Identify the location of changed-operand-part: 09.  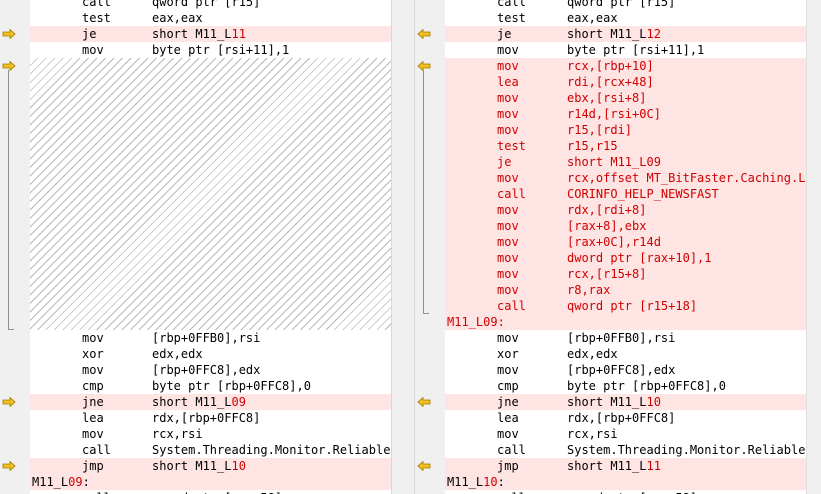
(238, 402).